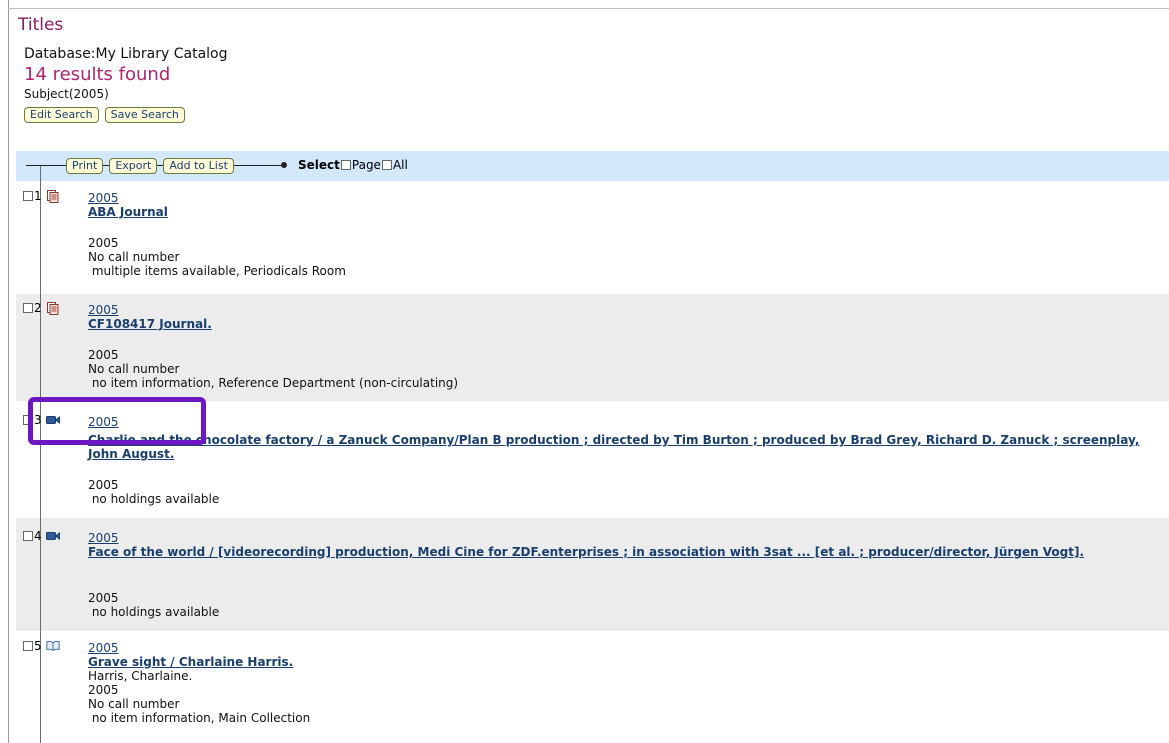 The image size is (1169, 743). Describe the element at coordinates (103, 648) in the screenshot. I see `result-year-link-5: 2005` at that location.